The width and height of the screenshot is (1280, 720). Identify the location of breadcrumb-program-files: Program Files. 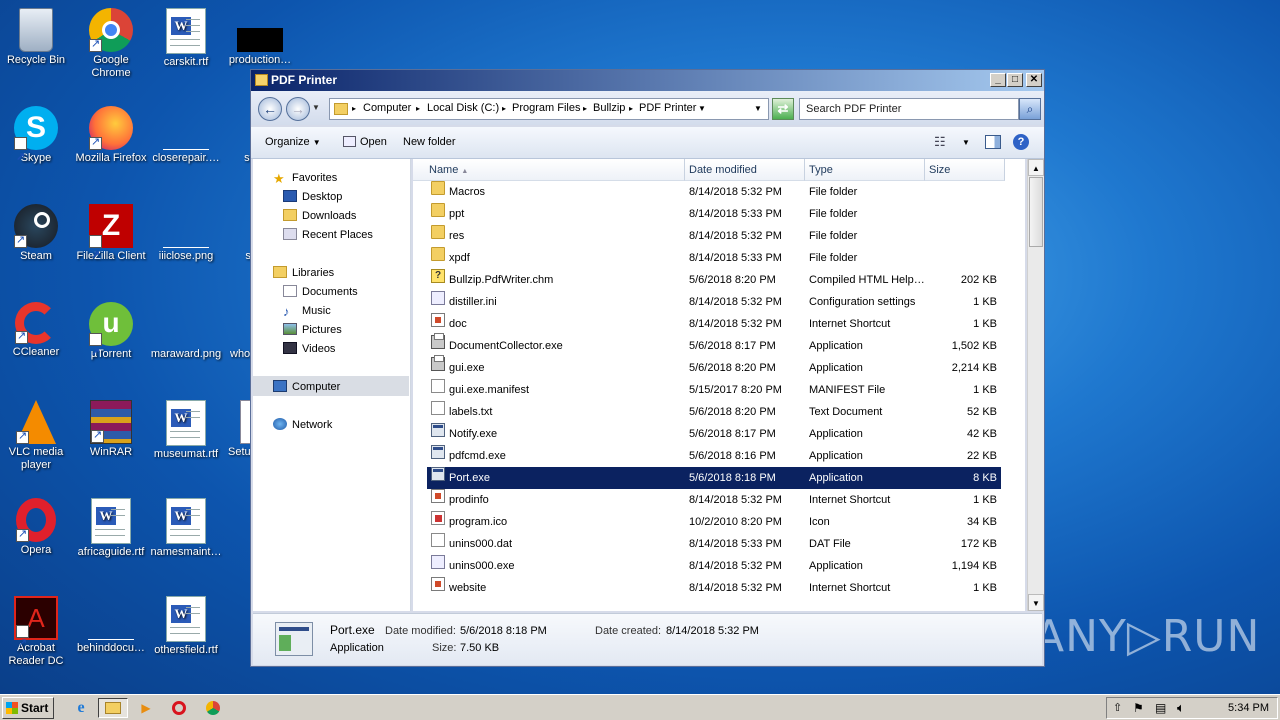
(546, 108).